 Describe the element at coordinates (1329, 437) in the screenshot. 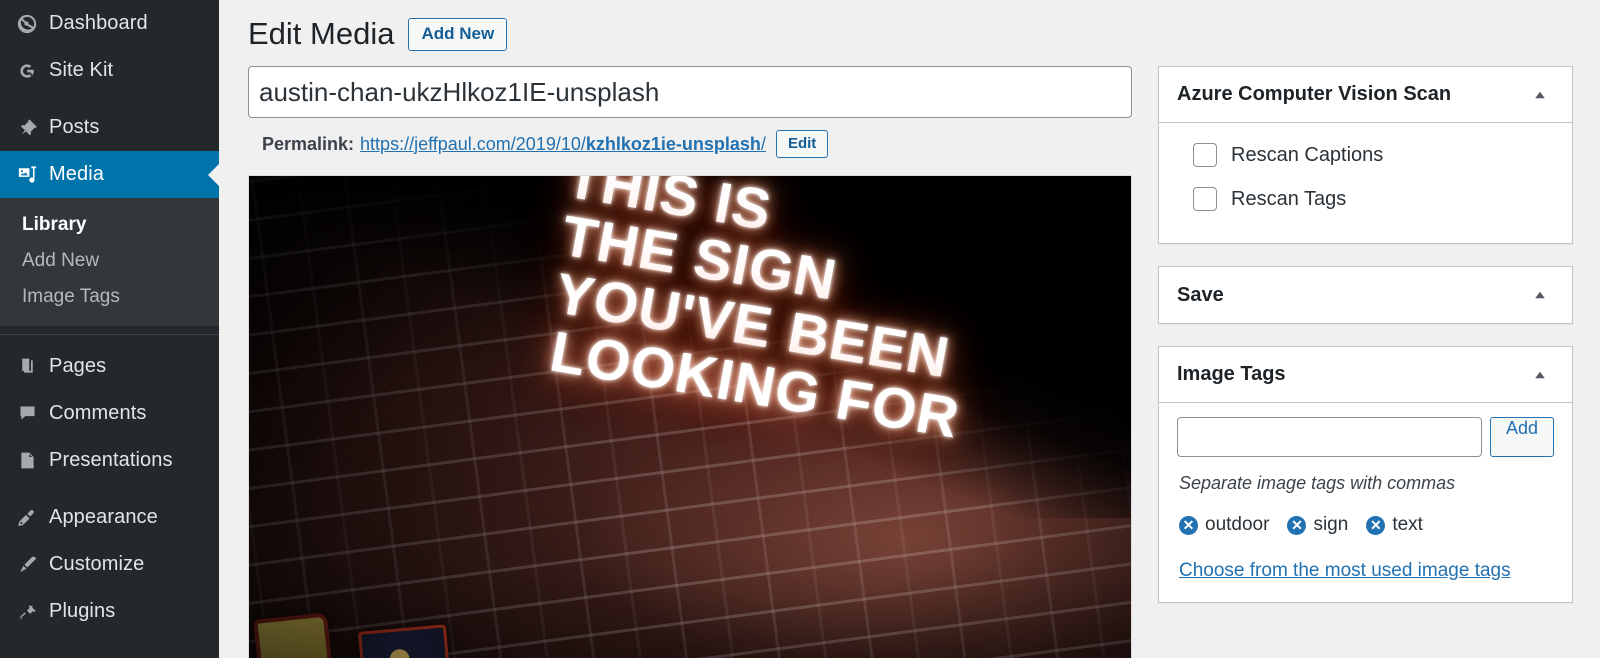

I see `new-tag-input` at that location.